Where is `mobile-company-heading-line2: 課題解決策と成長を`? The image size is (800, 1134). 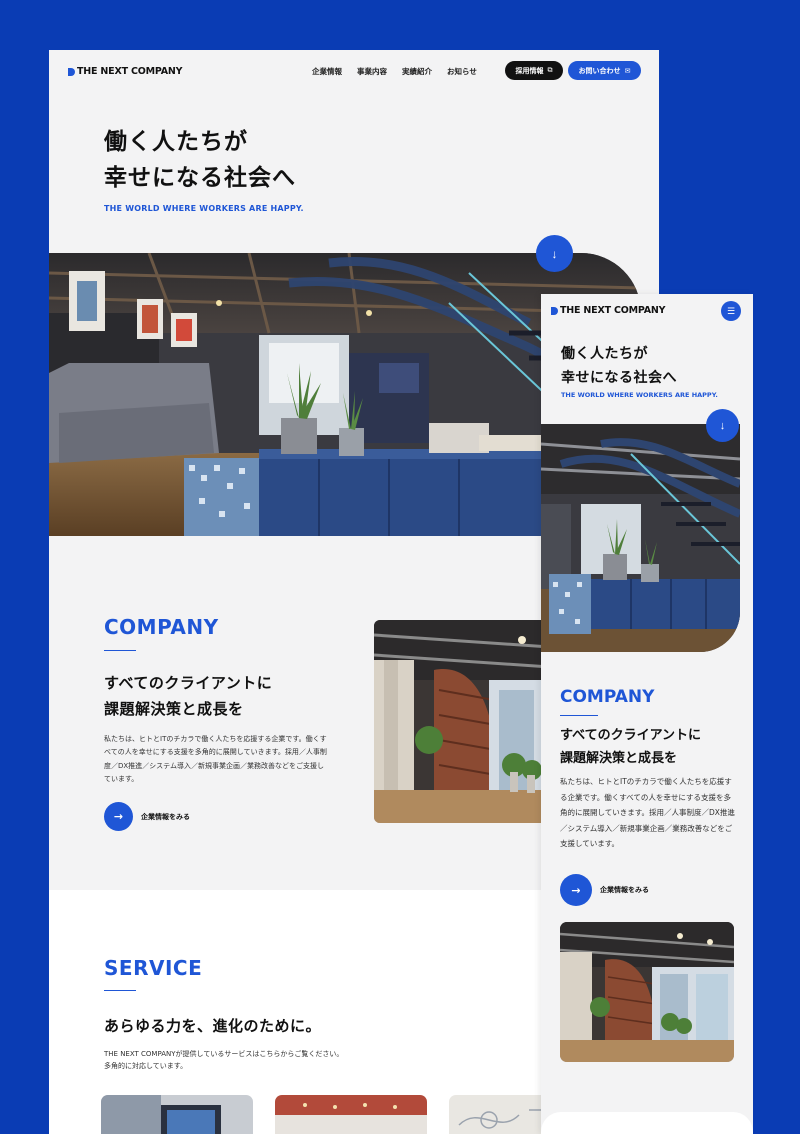
mobile-company-heading-line2: 課題解決策と成長を is located at coordinates (619, 758).